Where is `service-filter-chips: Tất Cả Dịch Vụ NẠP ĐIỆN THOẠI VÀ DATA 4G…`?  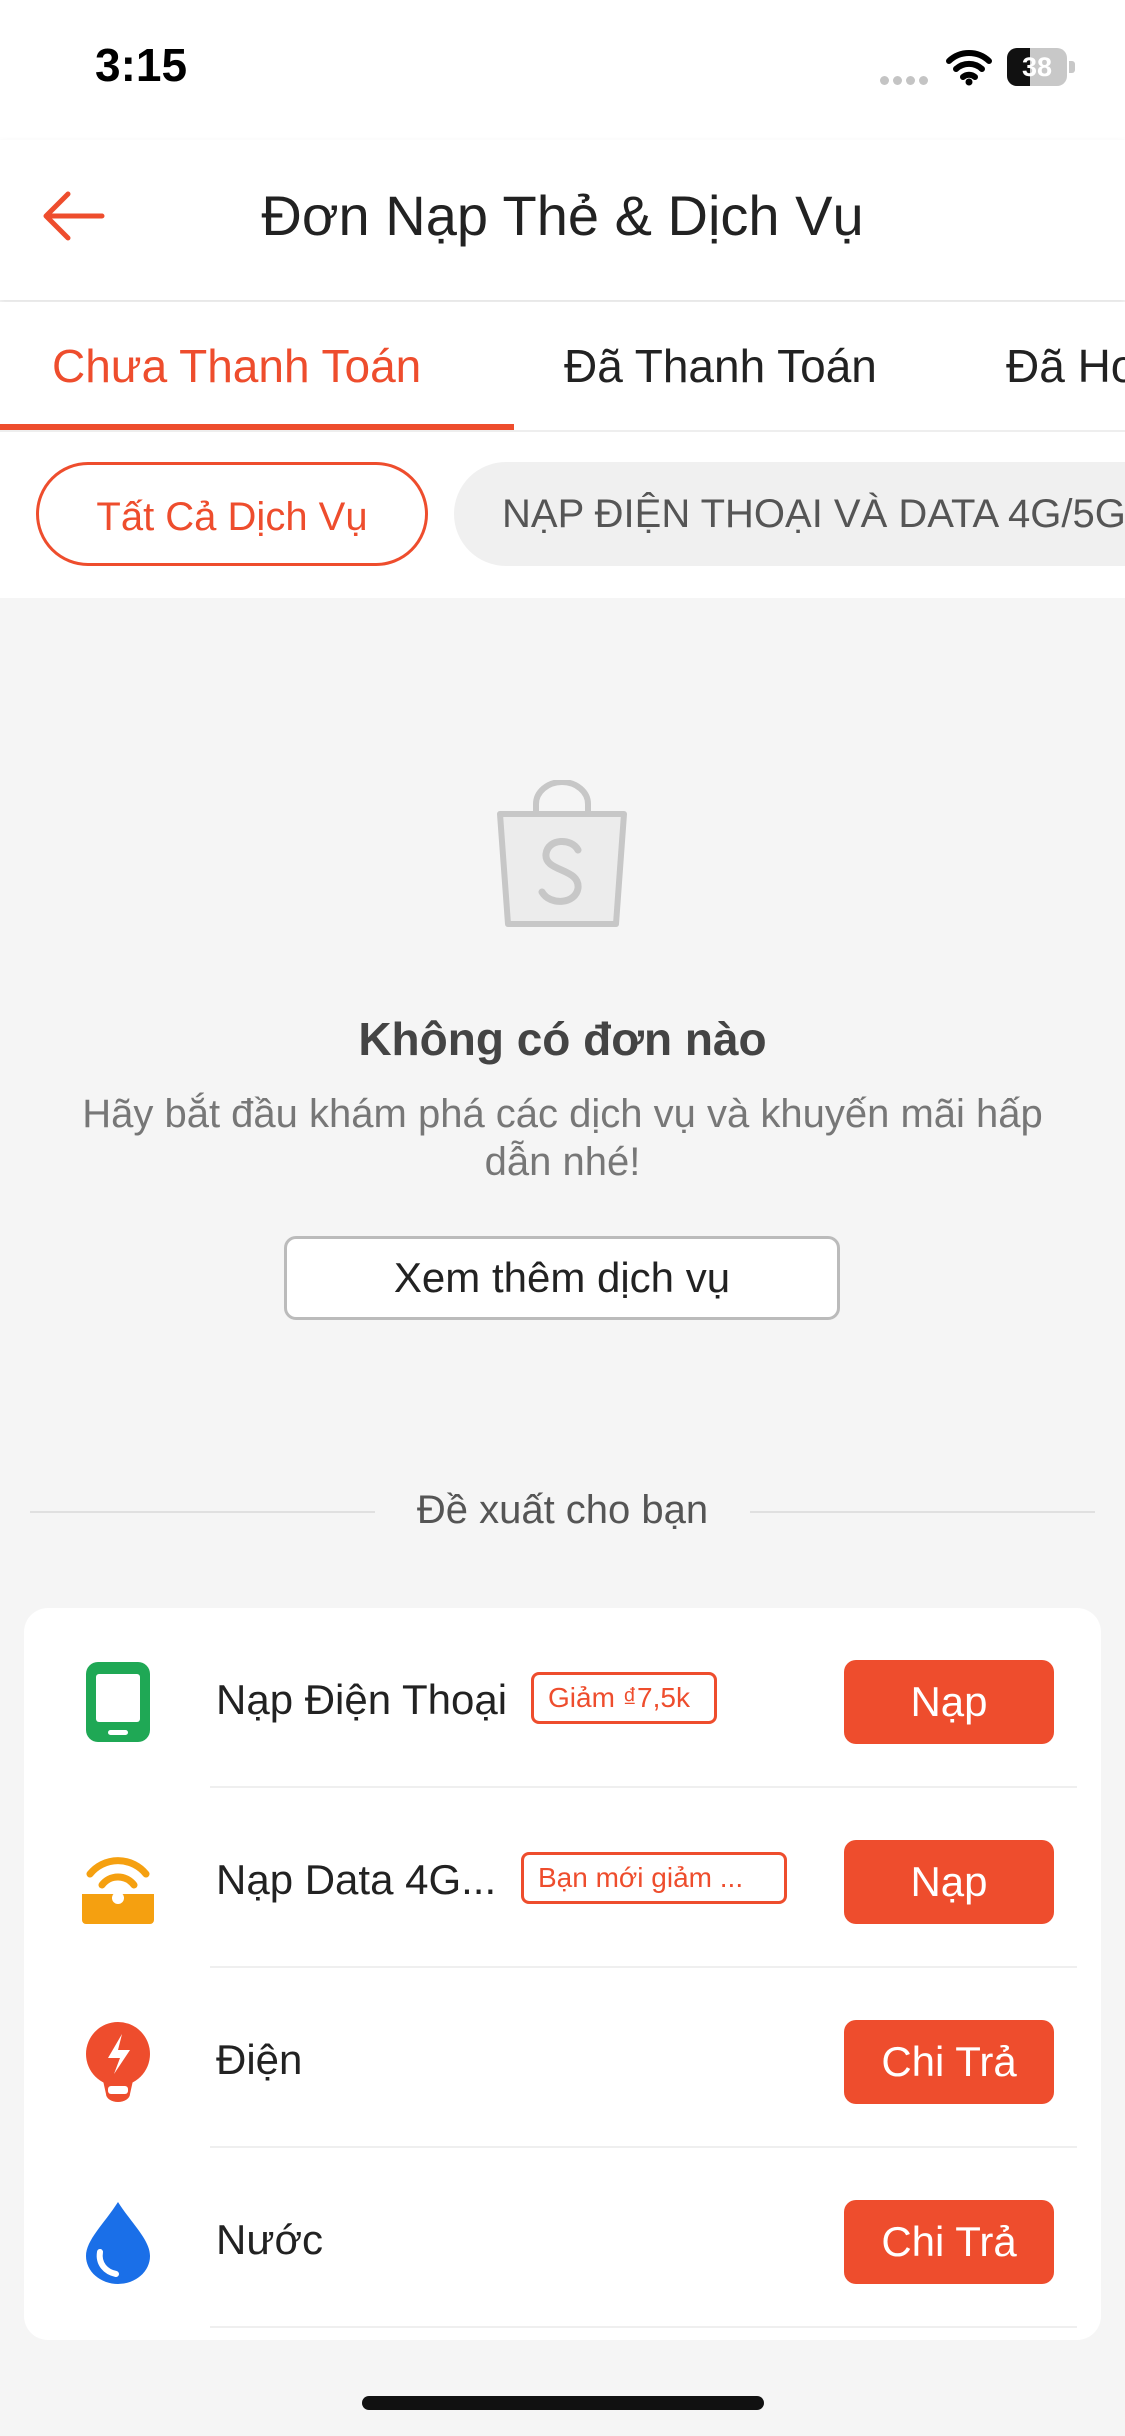
service-filter-chips: Tất Cả Dịch Vụ NẠP ĐIỆN THOẠI VÀ DATA 4G… is located at coordinates (562, 515).